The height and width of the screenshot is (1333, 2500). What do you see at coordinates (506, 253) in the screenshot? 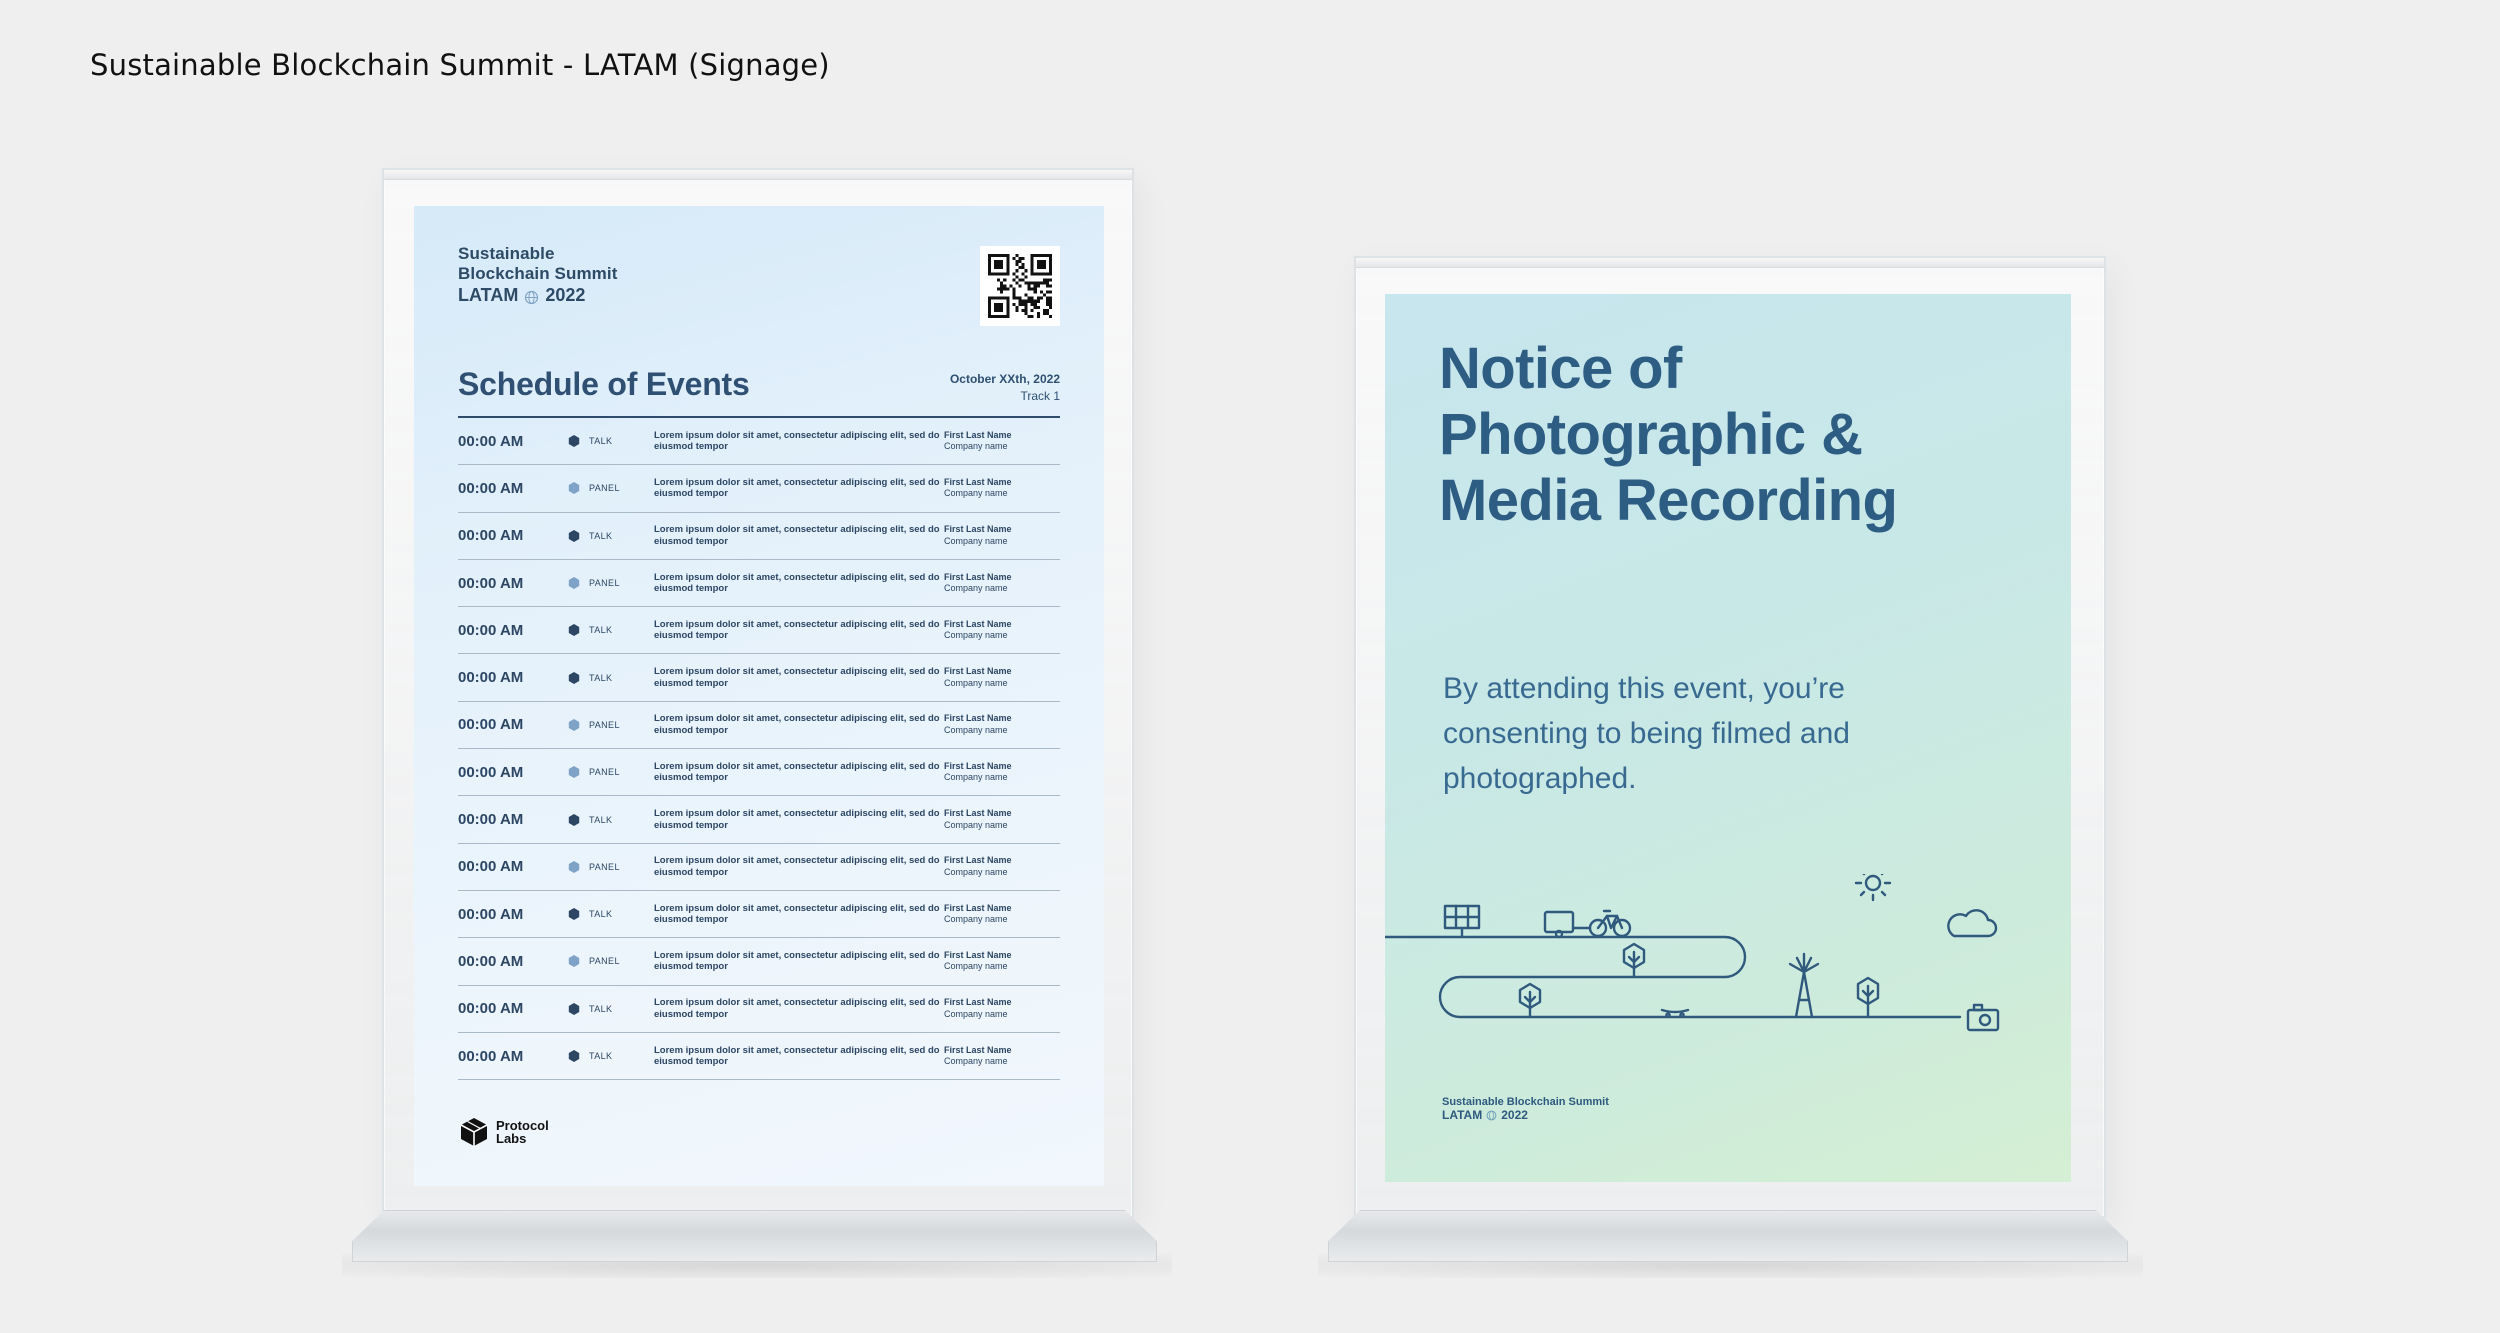
I see `brand-line-1: Sustainable` at bounding box center [506, 253].